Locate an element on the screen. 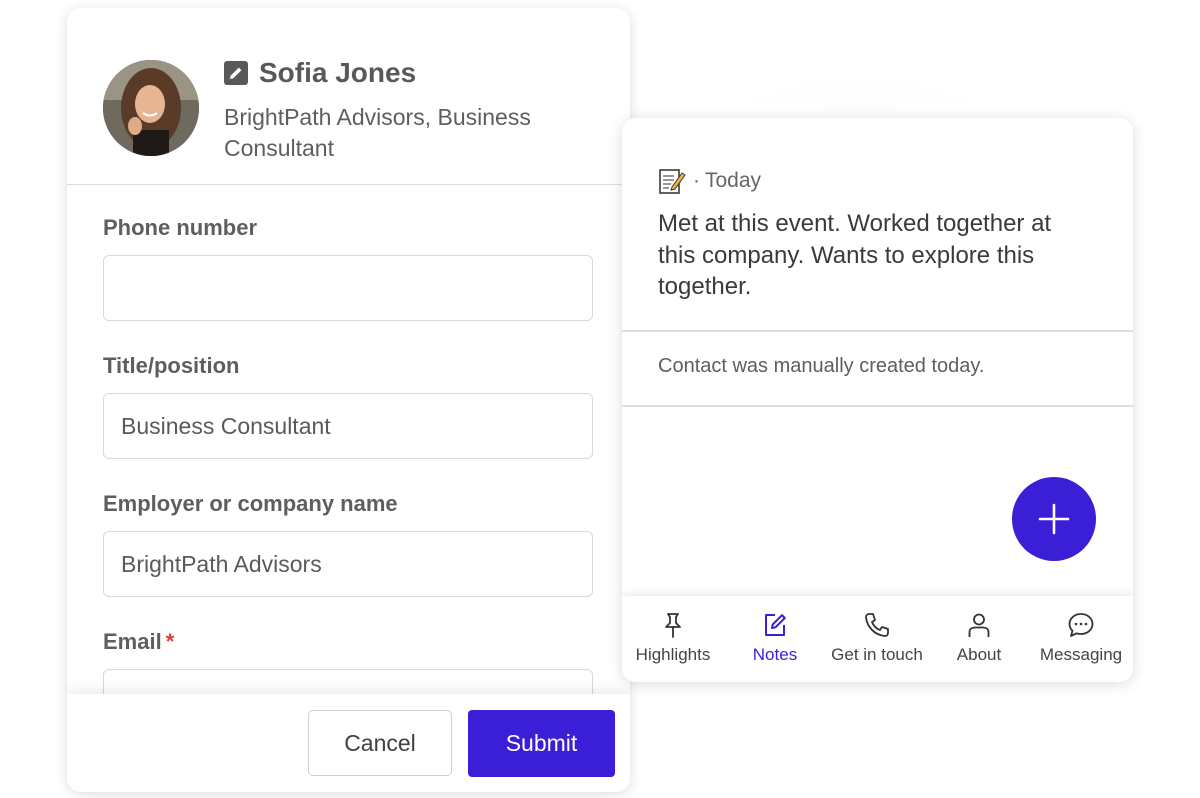  form-footer: Cancel Submit is located at coordinates (348, 743).